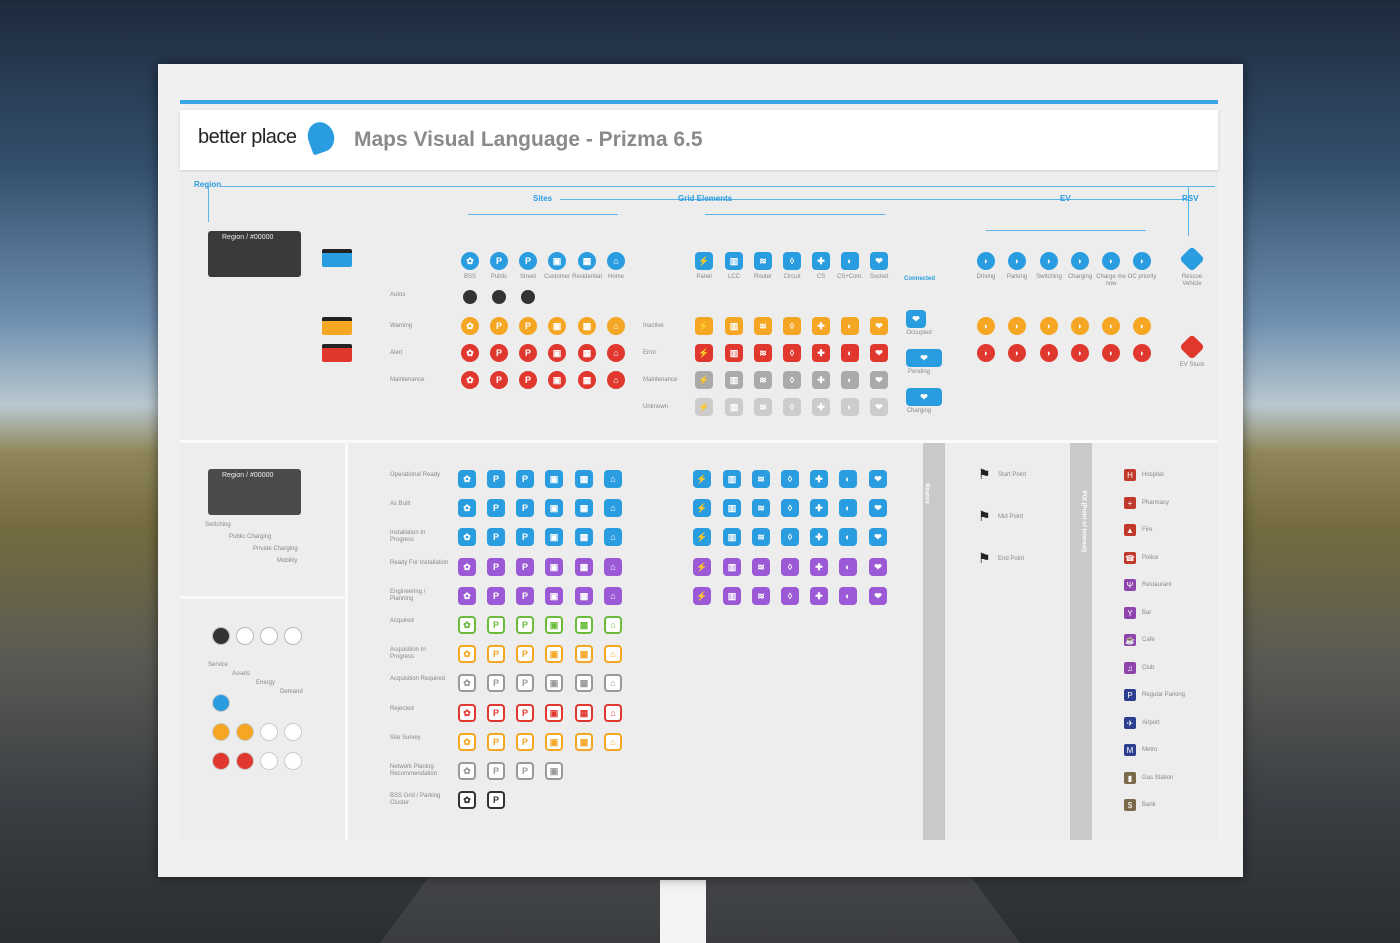 Image resolution: width=1400 pixels, height=943 pixels. I want to click on grid-status-icon: ◐, so click(850, 380).